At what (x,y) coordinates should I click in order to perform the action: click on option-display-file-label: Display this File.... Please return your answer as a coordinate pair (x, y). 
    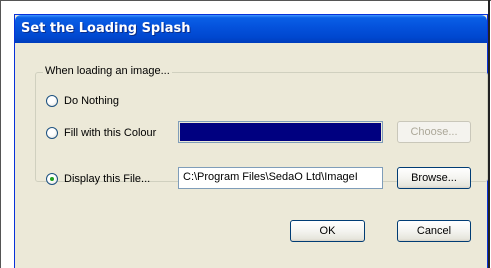
    Looking at the image, I should click on (107, 179).